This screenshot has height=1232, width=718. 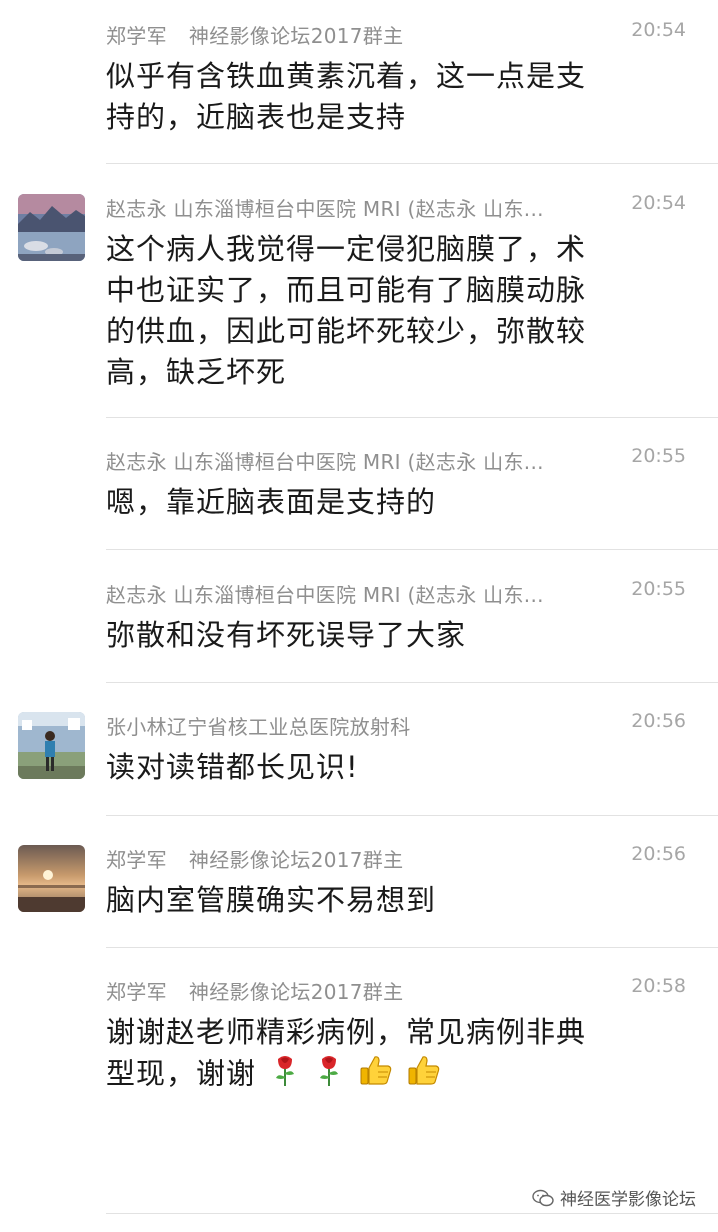 I want to click on message-line: 型现，谢谢, so click(x=376, y=1075).